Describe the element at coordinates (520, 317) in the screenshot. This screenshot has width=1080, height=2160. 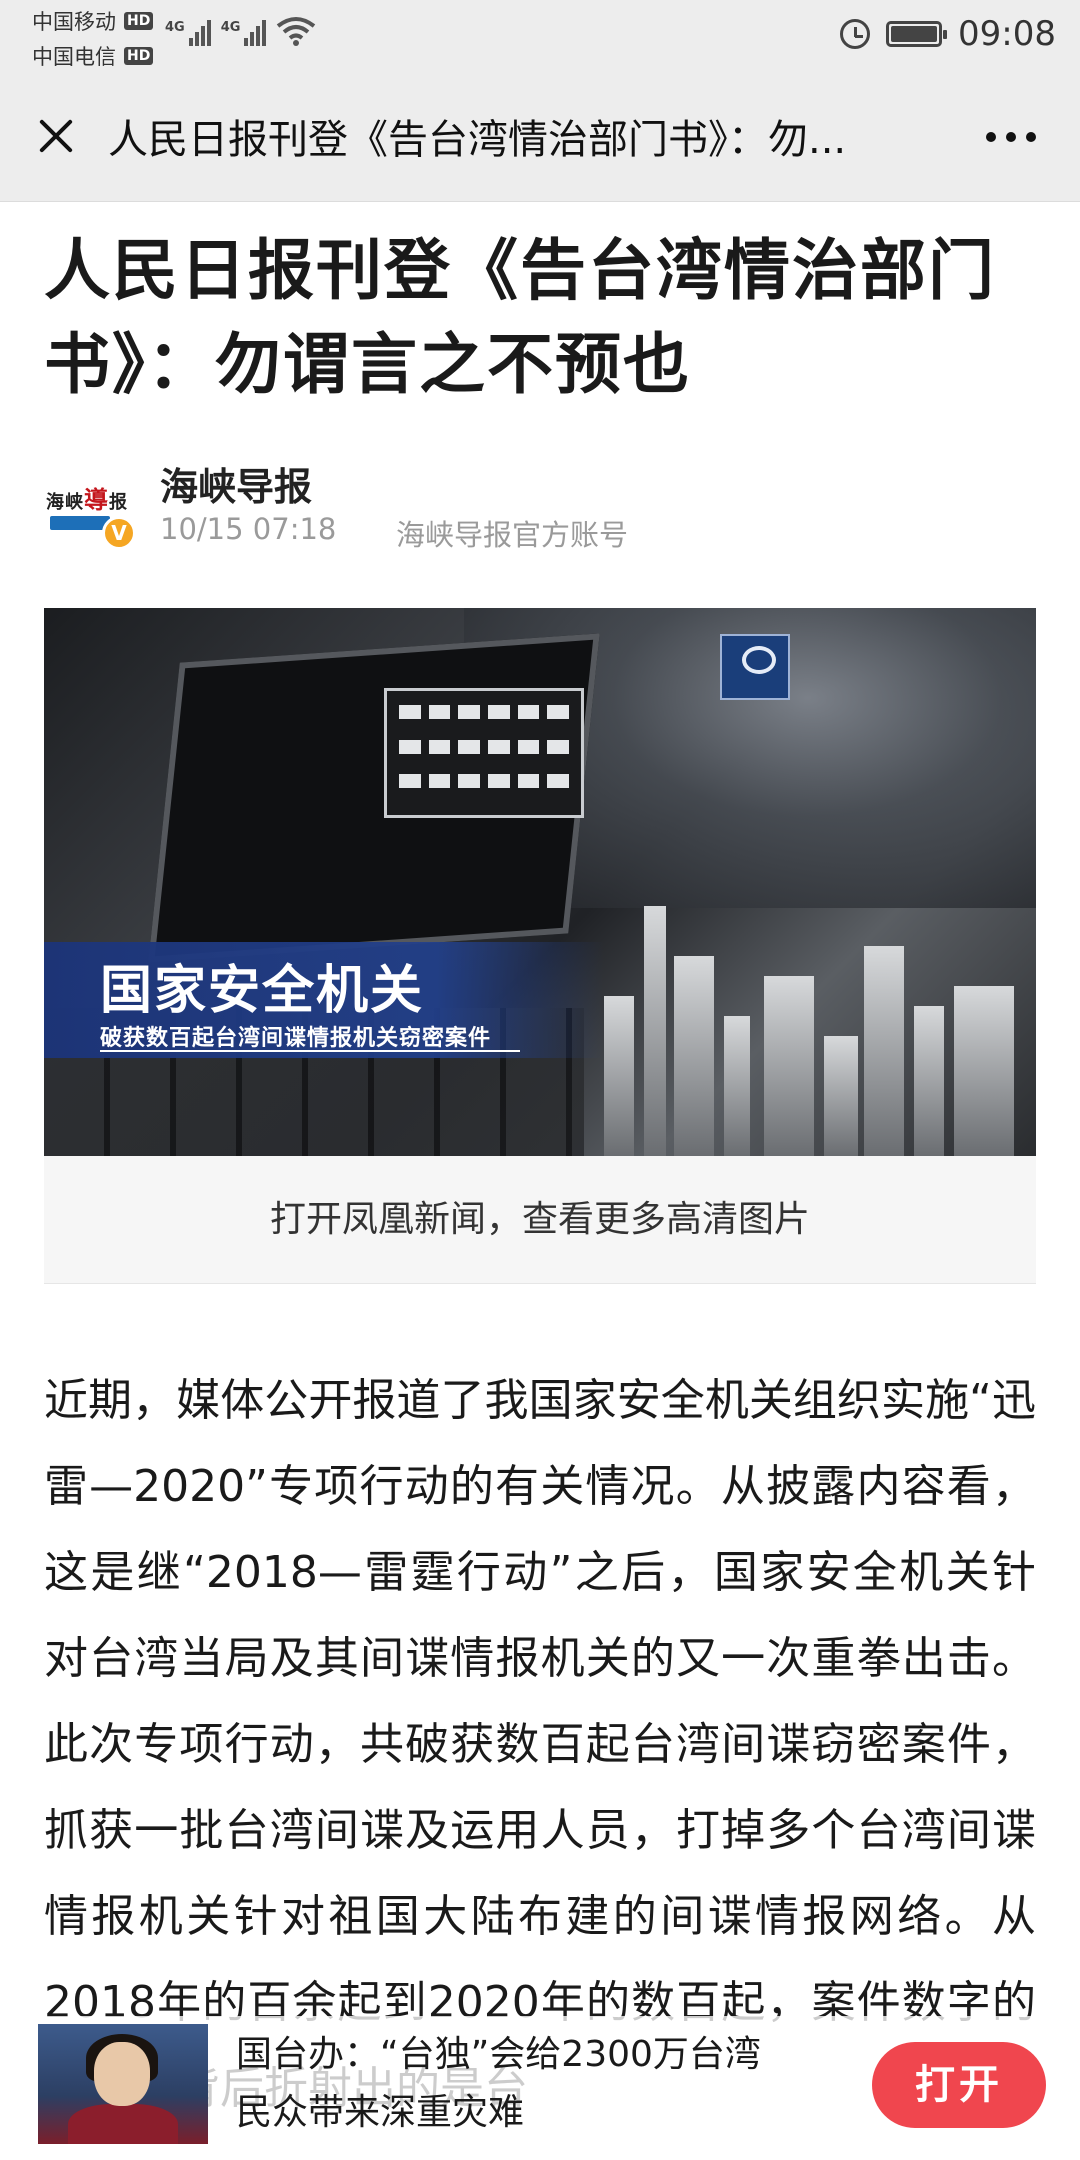
I see `article-title: 人民日报刊登《告台湾情治部门书》：勿谓言之不预也` at that location.